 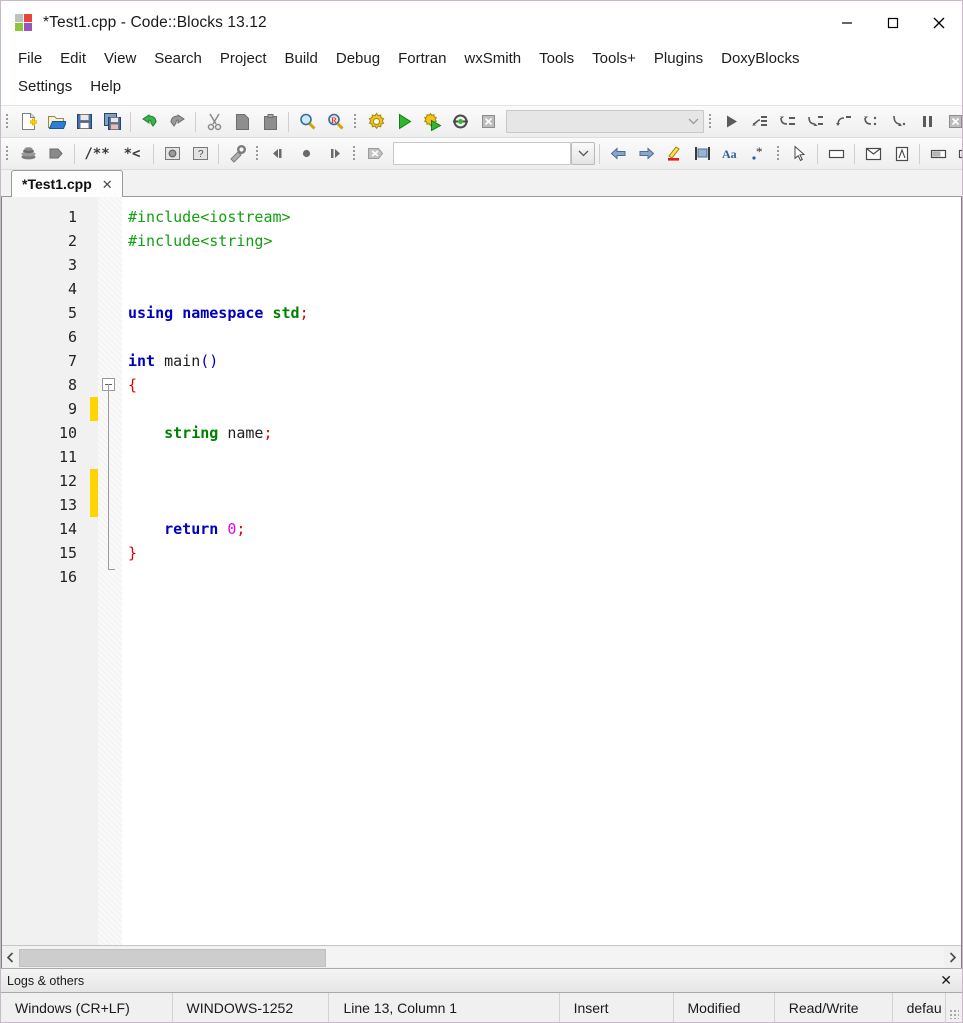 What do you see at coordinates (200, 153) in the screenshot?
I see `doxyblocks-help-icon: ?` at bounding box center [200, 153].